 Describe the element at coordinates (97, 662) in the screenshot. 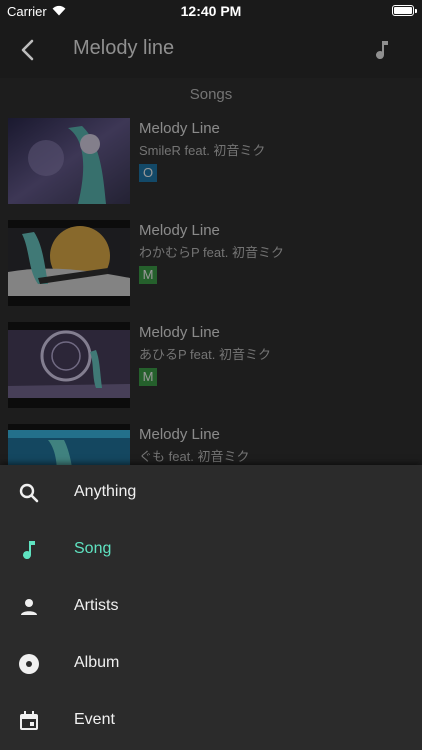

I see `search-option-label: Album` at that location.